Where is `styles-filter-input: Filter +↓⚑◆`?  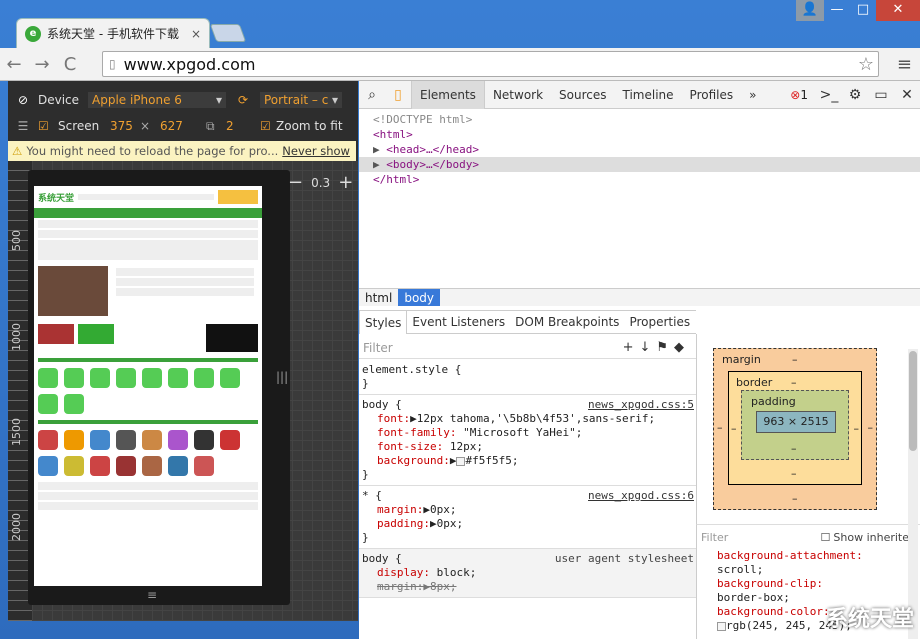 styles-filter-input: Filter +↓⚑◆ is located at coordinates (527, 348).